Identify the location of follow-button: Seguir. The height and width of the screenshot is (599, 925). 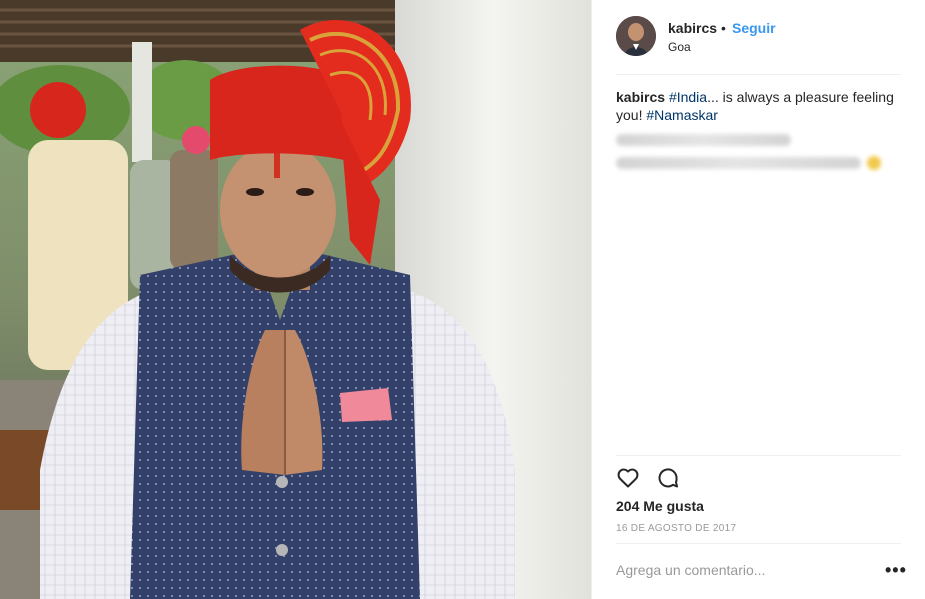
(754, 28).